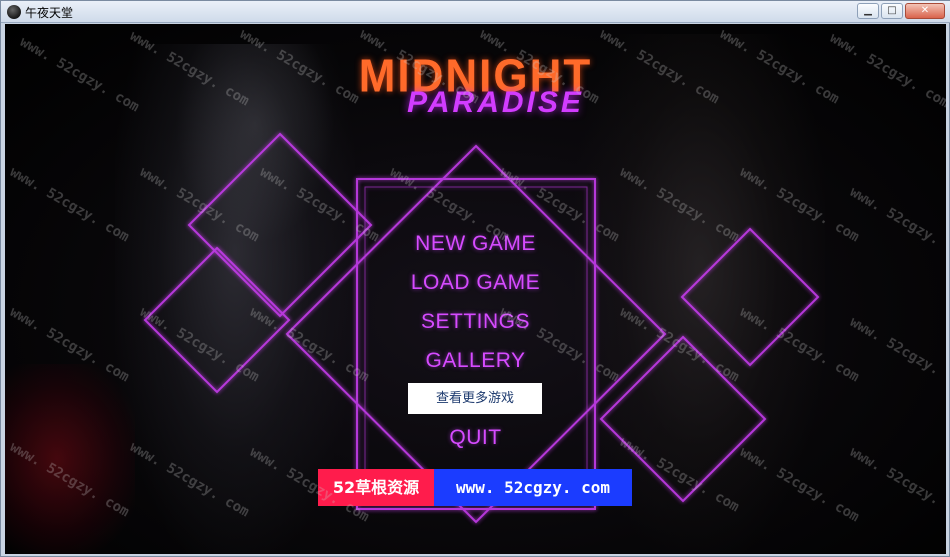 The image size is (950, 557). What do you see at coordinates (14, 12) in the screenshot?
I see `app-icon` at bounding box center [14, 12].